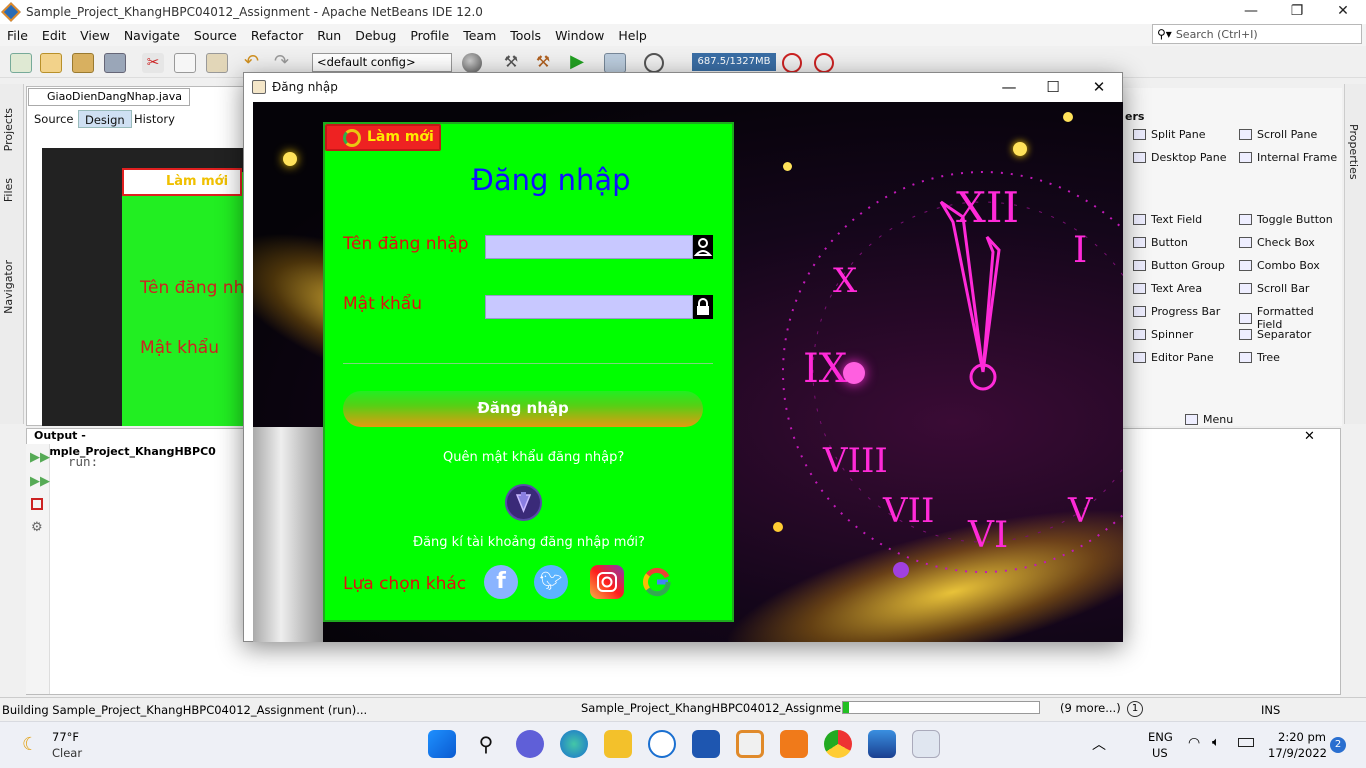  What do you see at coordinates (1297, 753) in the screenshot?
I see `clock-date: 17/9/2022` at bounding box center [1297, 753].